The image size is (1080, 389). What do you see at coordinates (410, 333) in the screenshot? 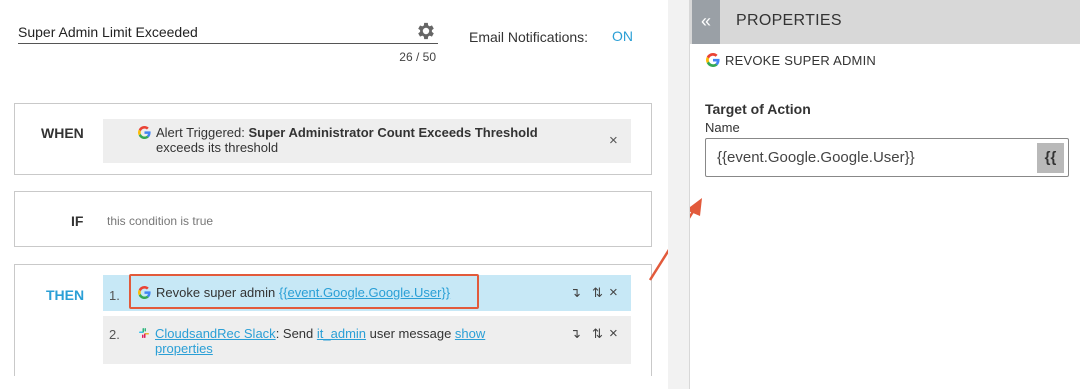
I see `action-text-after: user message` at bounding box center [410, 333].